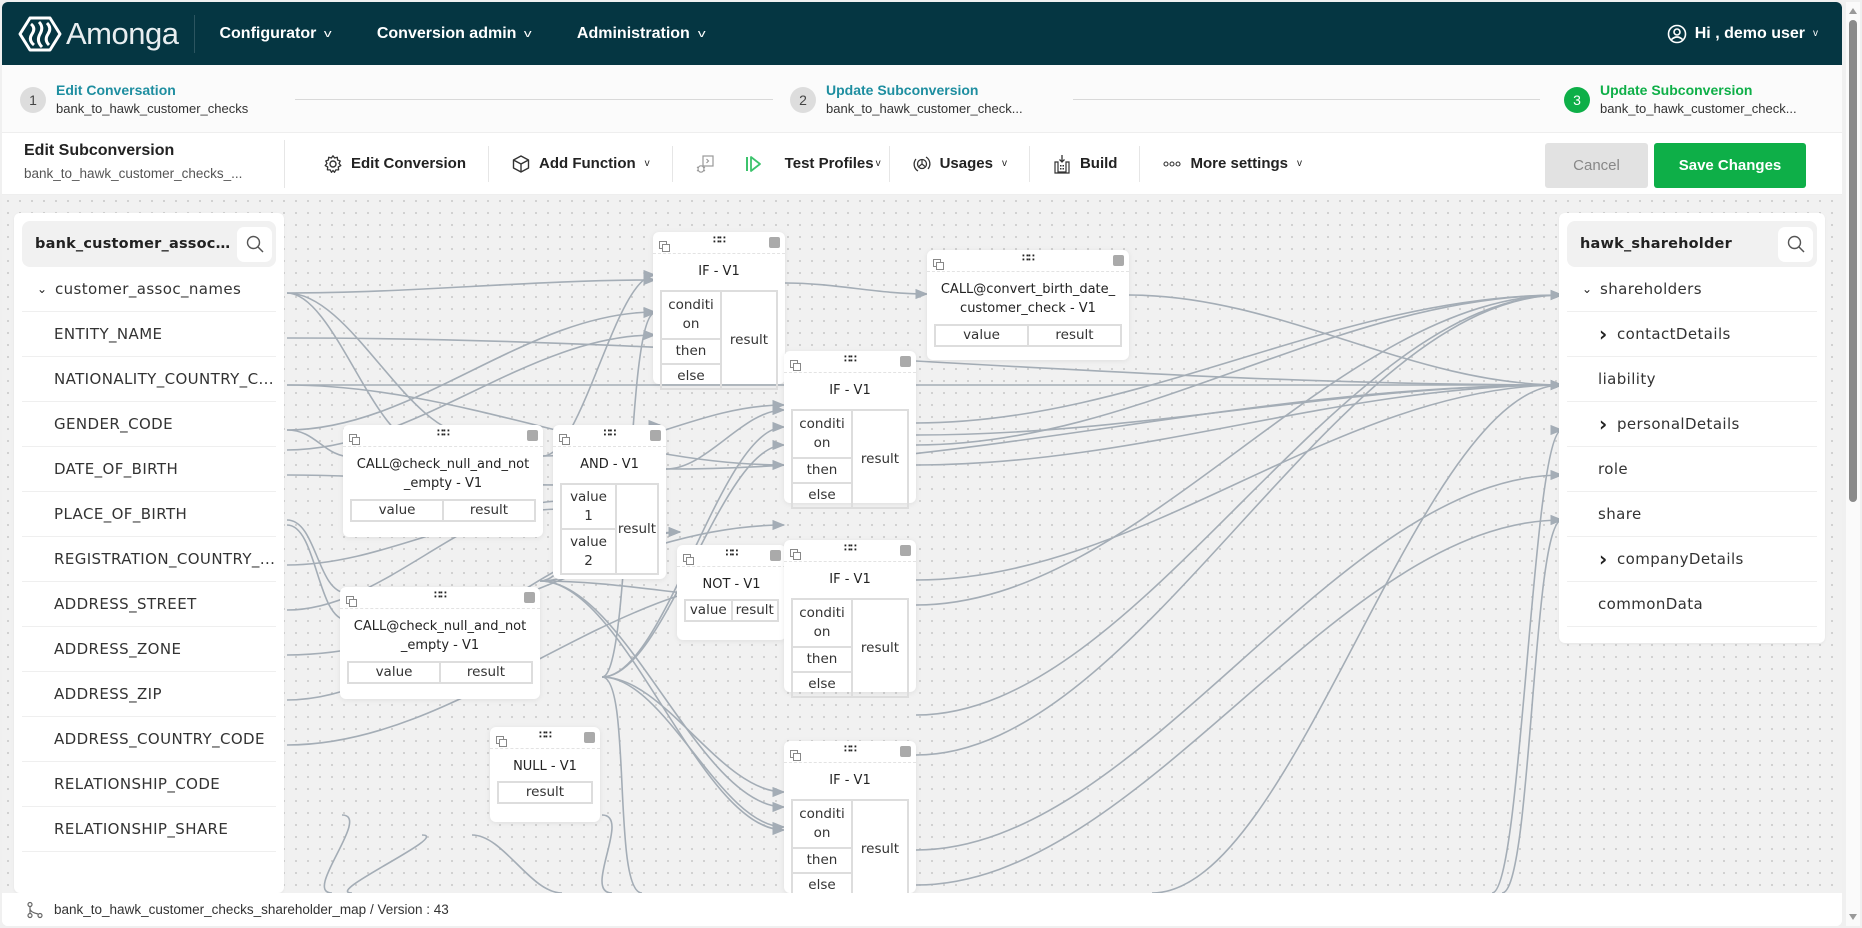 The height and width of the screenshot is (928, 1862). Describe the element at coordinates (1692, 289) in the screenshot. I see `tree-node-root: ⌄ shareholders` at that location.